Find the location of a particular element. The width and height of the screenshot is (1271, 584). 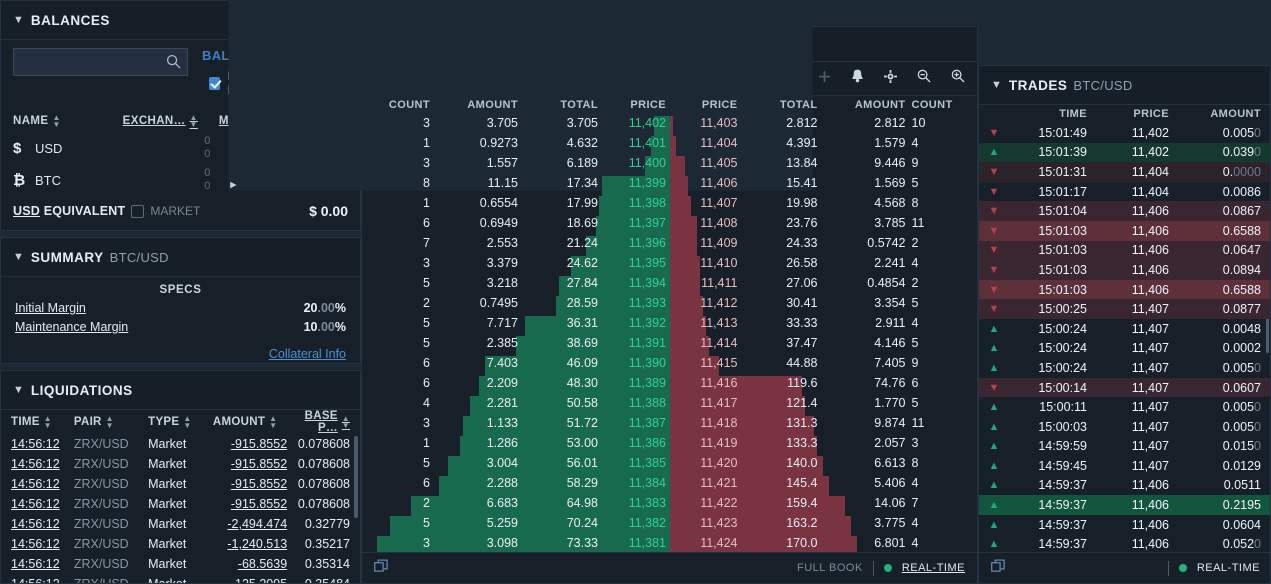

spec-label: Initial Margin is located at coordinates (50, 308).